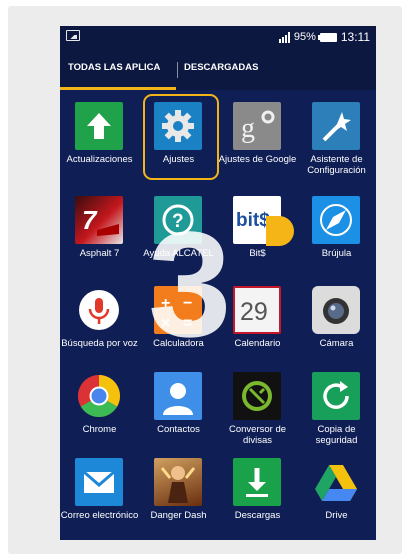 This screenshot has height=558, width=407. I want to click on app-label: Descargas, so click(257, 515).